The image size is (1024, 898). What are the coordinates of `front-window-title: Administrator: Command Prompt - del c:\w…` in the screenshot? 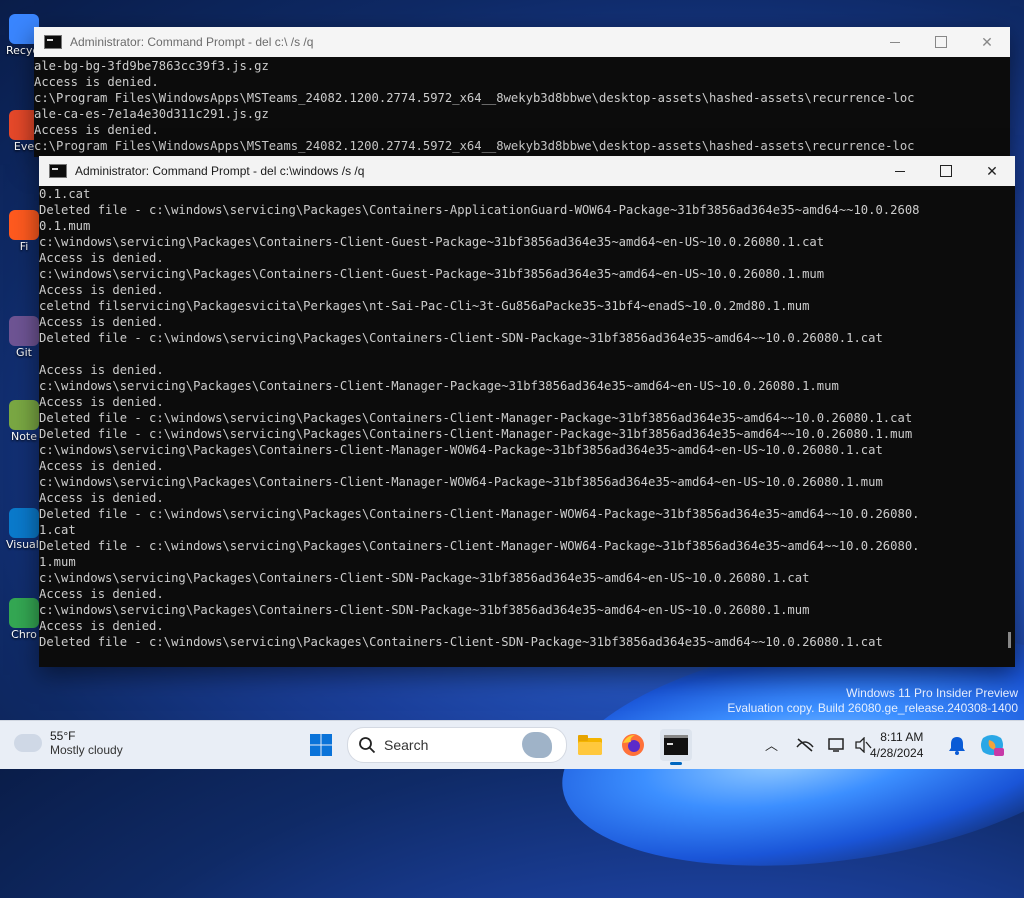 It's located at (220, 171).